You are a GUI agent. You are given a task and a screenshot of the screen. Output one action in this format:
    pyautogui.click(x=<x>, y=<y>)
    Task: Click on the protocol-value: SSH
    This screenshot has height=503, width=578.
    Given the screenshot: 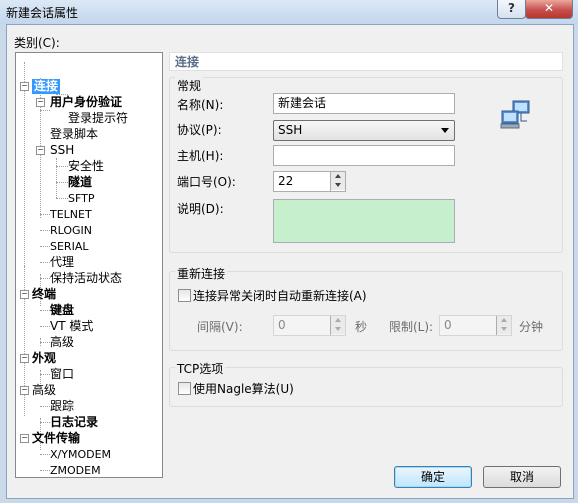 What is the action you would take?
    pyautogui.click(x=290, y=130)
    